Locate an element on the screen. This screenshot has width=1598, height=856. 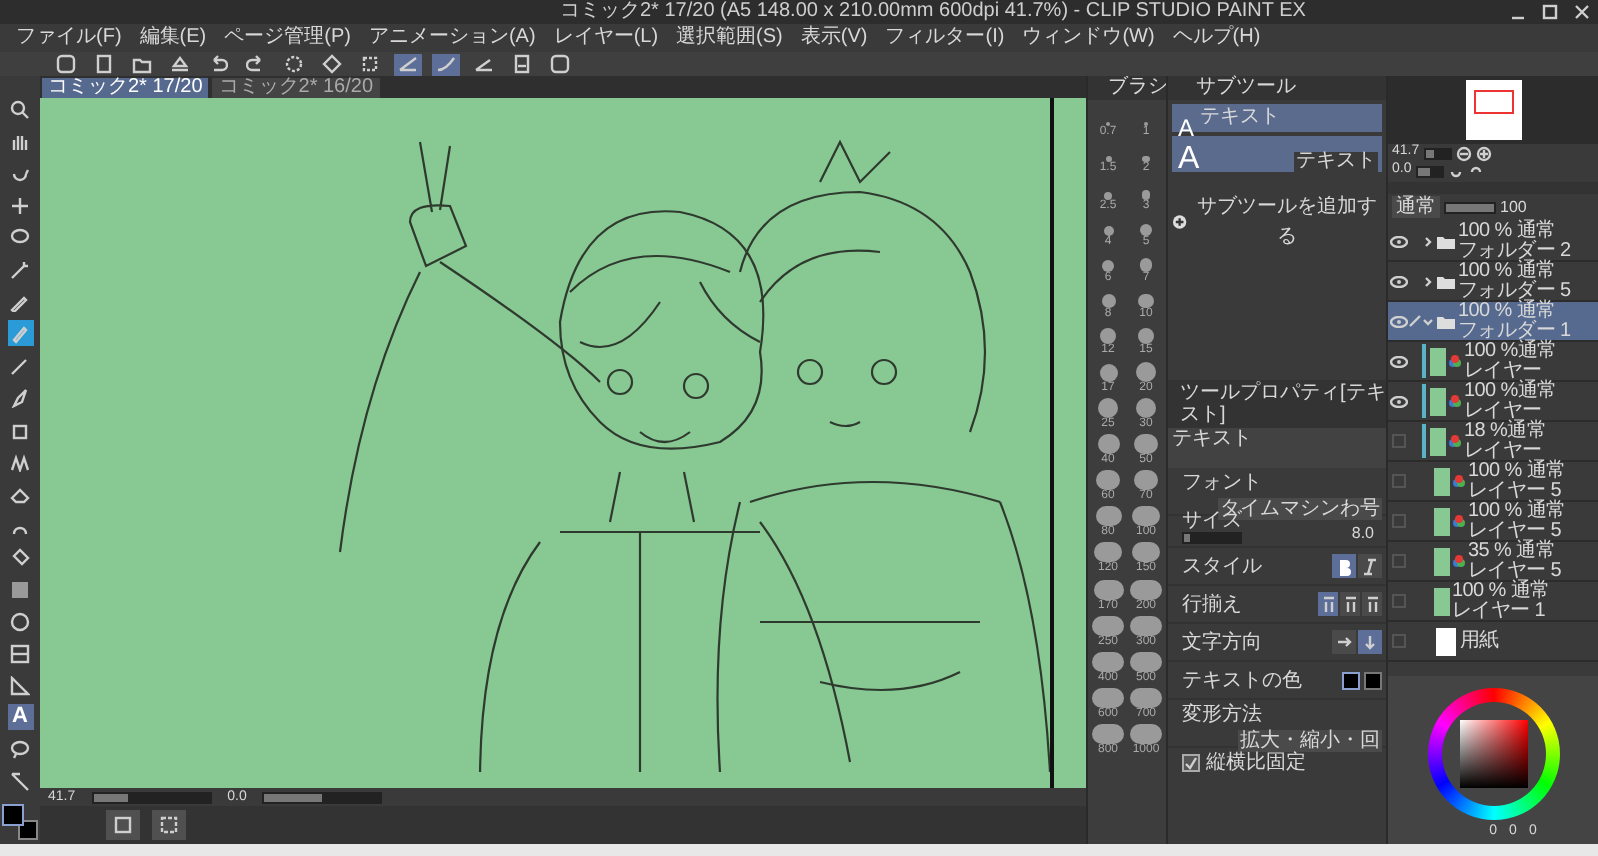
frame-button is located at coordinates (123, 825).